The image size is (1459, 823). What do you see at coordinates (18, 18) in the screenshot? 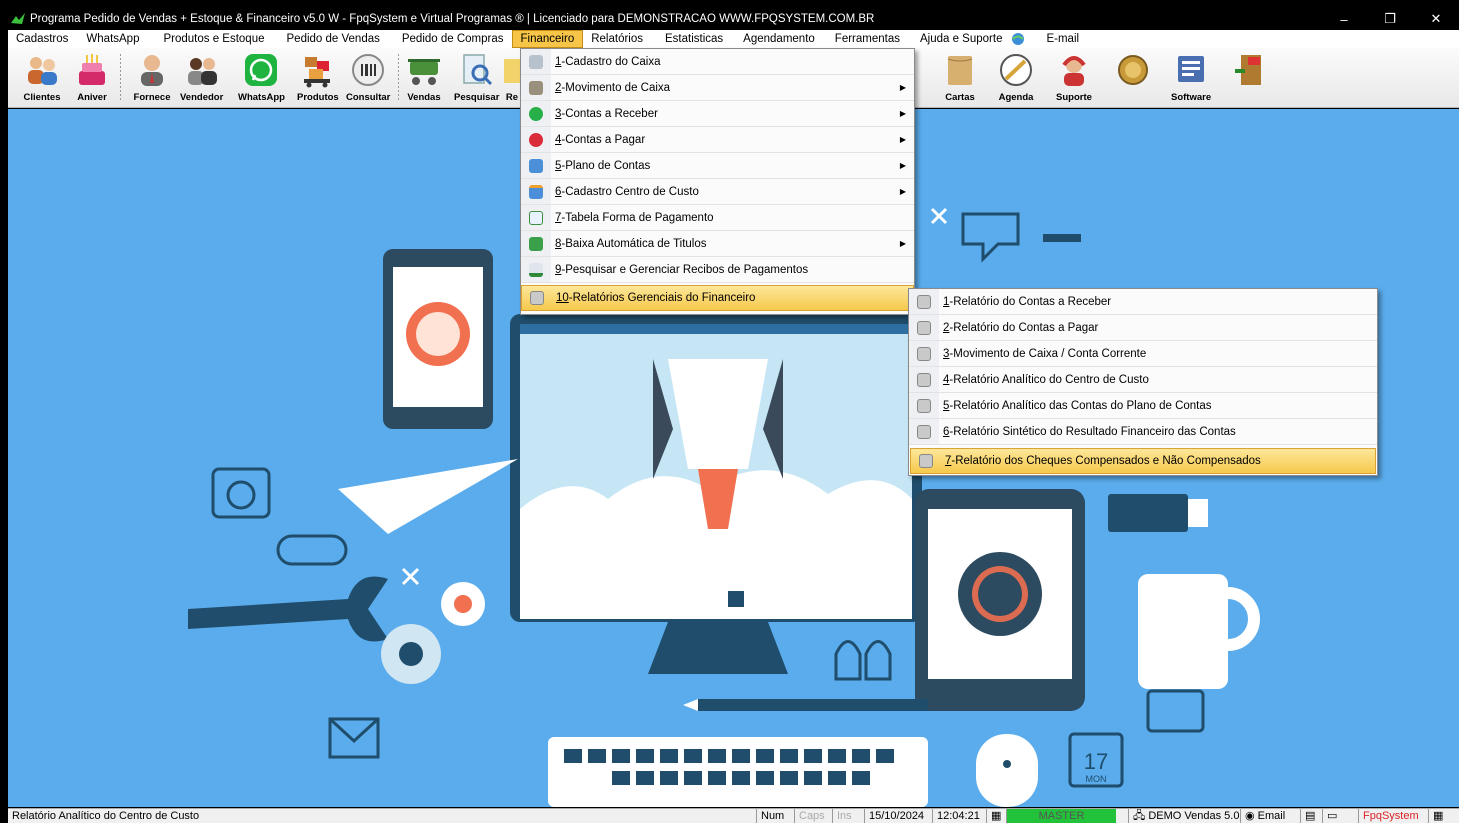
I see `app-logo-icon` at bounding box center [18, 18].